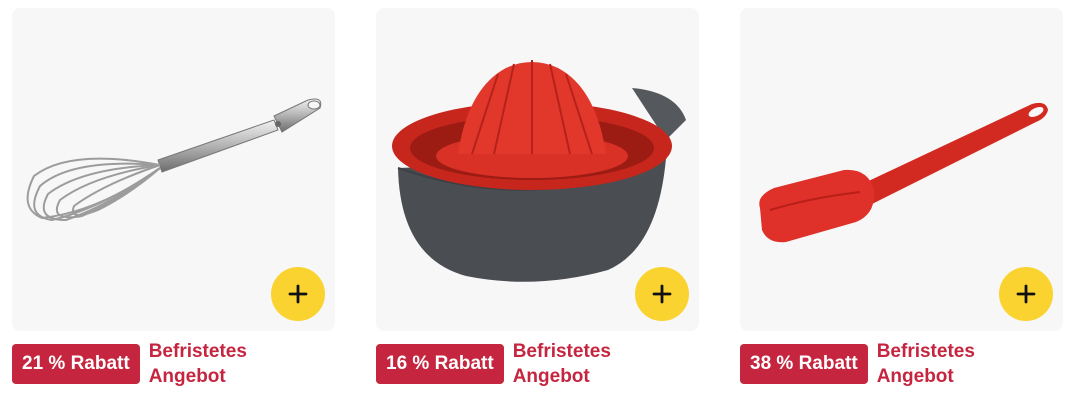 Image resolution: width=1083 pixels, height=400 pixels. I want to click on deal-info: 21 % Rabatt Befristetes Angebot, so click(173, 365).